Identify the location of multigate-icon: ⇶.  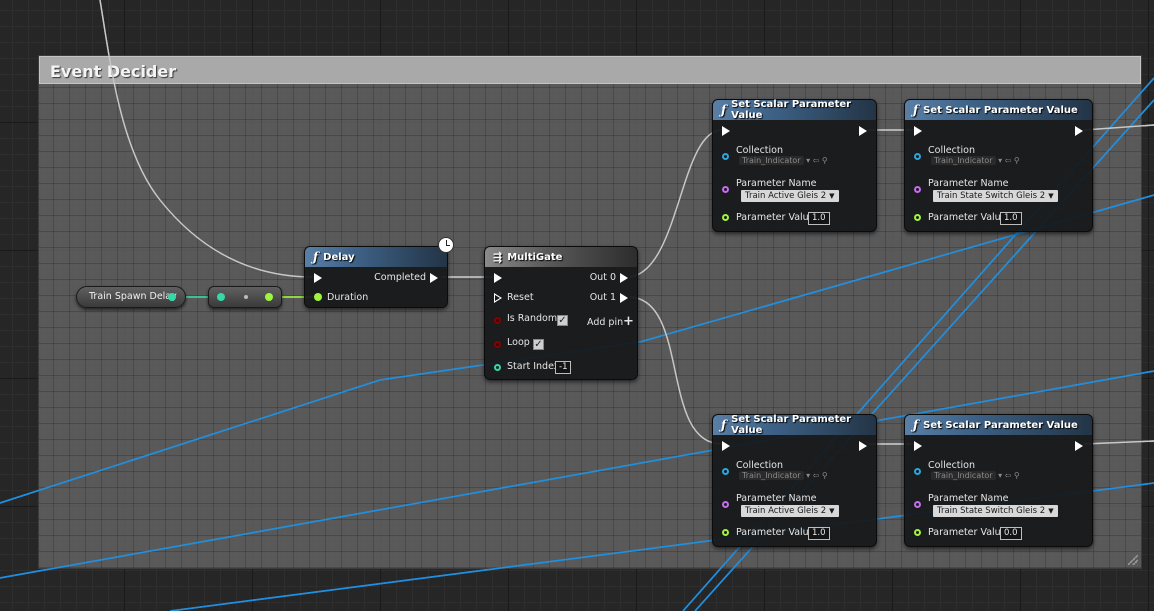
(498, 257).